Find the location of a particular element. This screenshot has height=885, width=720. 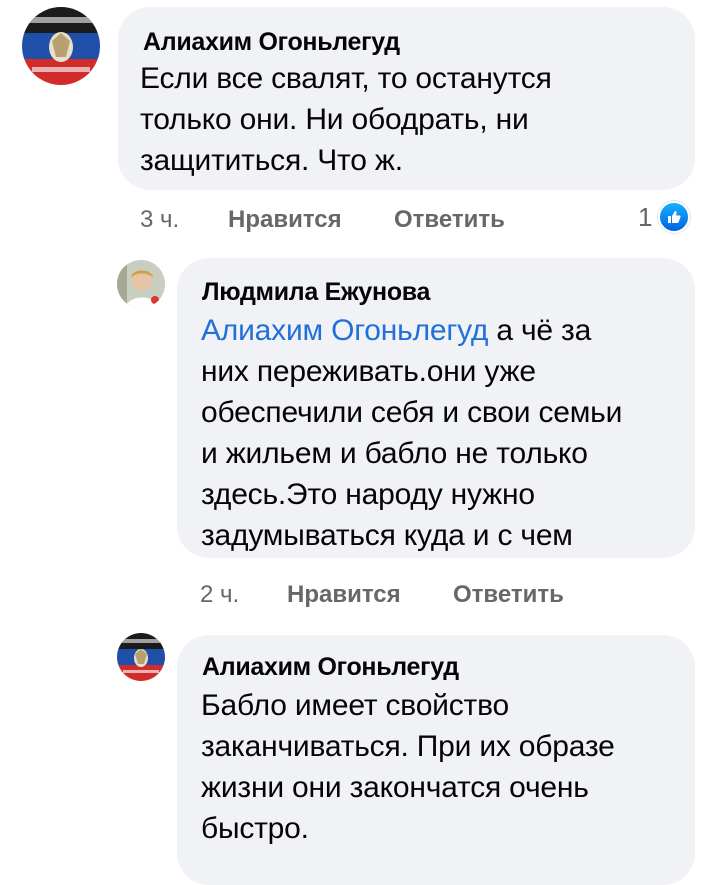

comment-actions: 3 ч. Нравится Ответить is located at coordinates (350, 221).